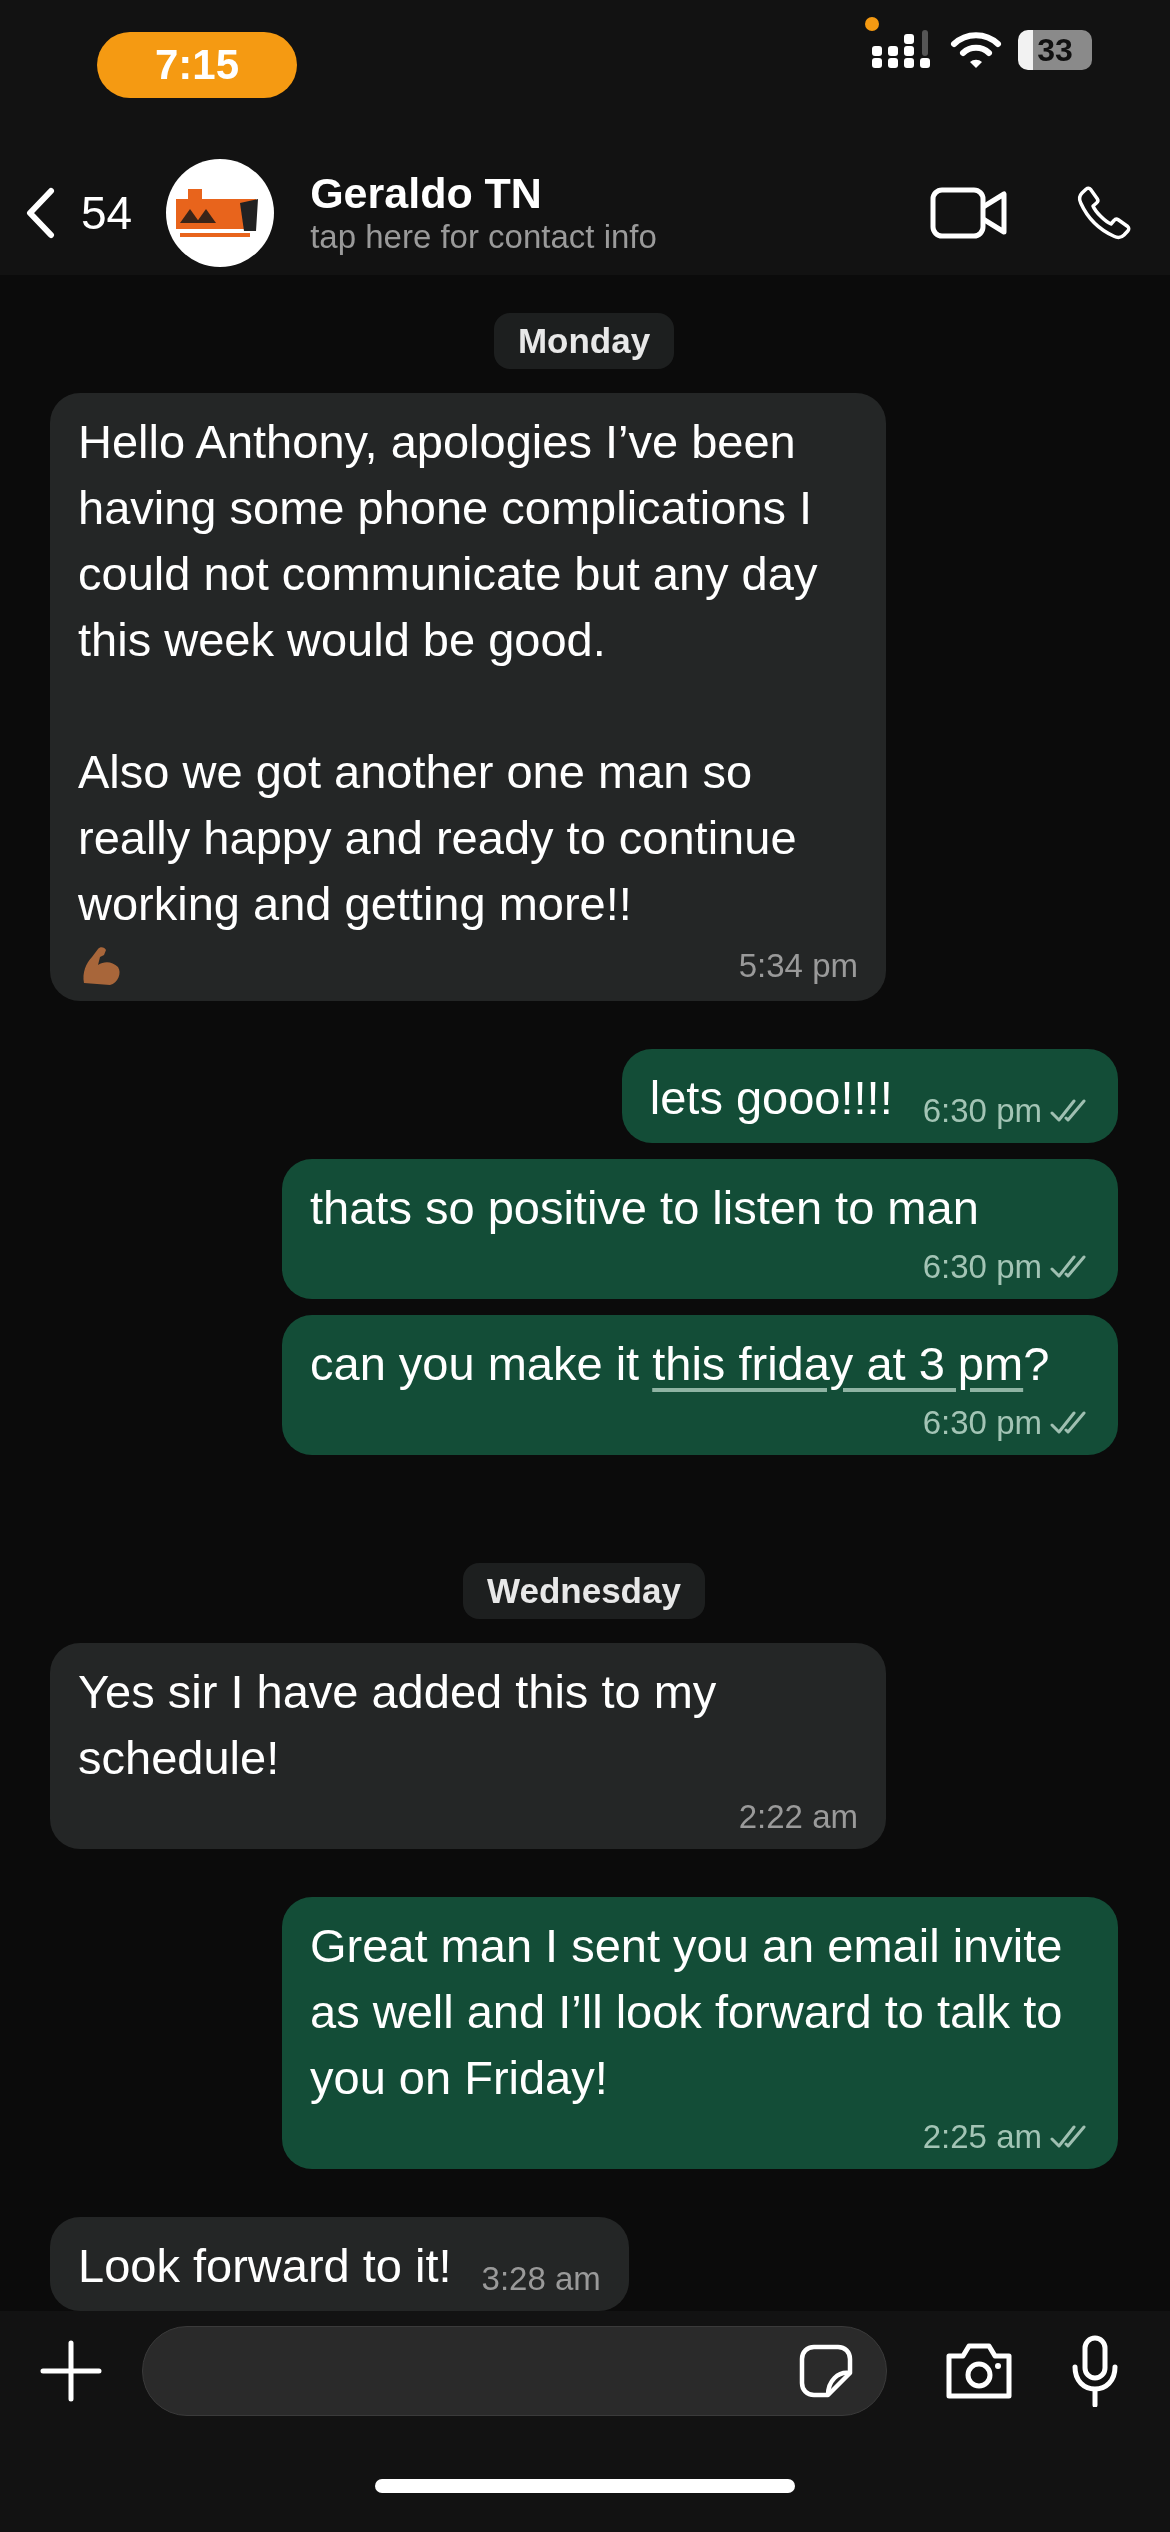 This screenshot has height=2532, width=1170. I want to click on message-text: Hello Anthony, apologies I’ve been having some phone complications I could not communicate but any day this week would be good. Also we got another one man so really happy and ready to continue working and getting more!!, so click(448, 673).